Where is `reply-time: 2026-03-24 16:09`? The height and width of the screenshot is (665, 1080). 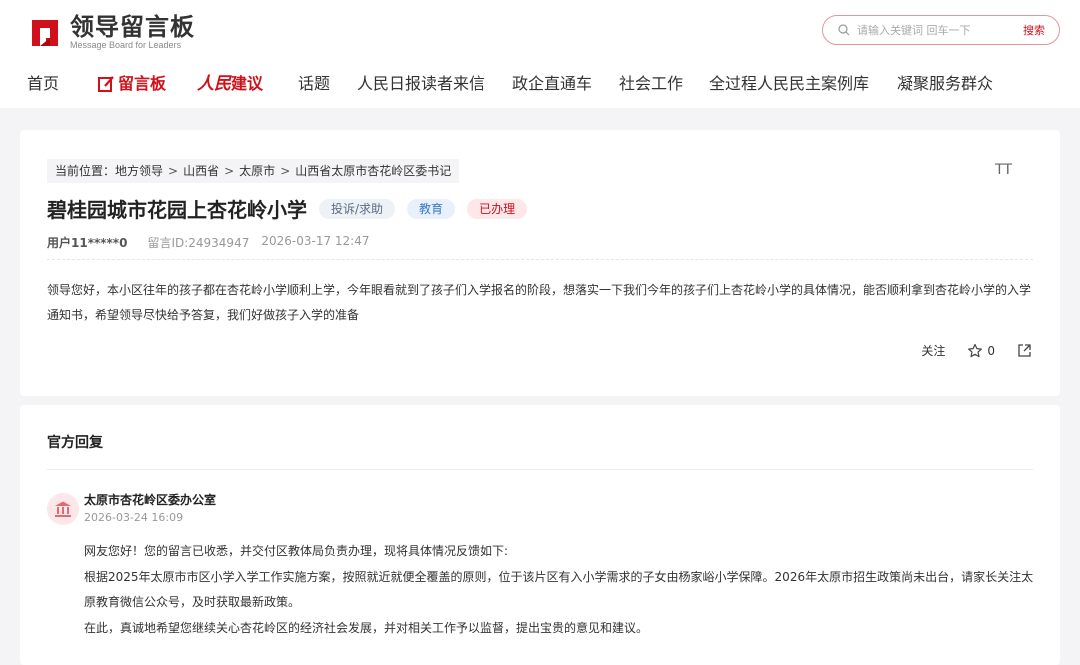
reply-time: 2026-03-24 16:09 is located at coordinates (134, 517).